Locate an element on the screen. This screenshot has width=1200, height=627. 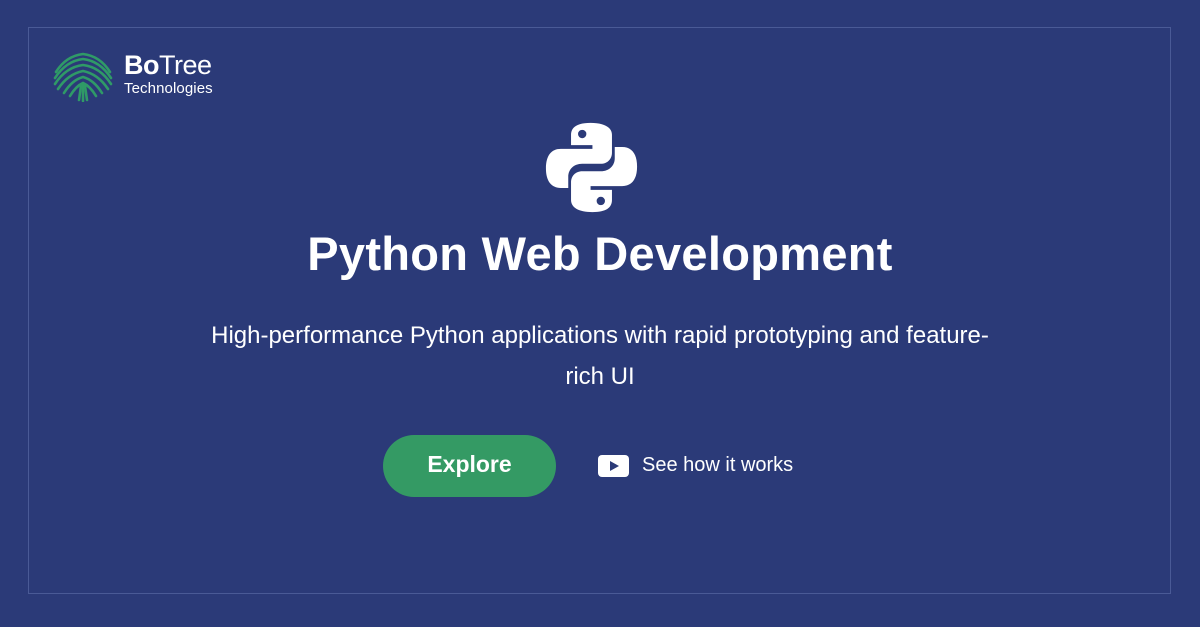
python-logo-icon is located at coordinates (591, 167).